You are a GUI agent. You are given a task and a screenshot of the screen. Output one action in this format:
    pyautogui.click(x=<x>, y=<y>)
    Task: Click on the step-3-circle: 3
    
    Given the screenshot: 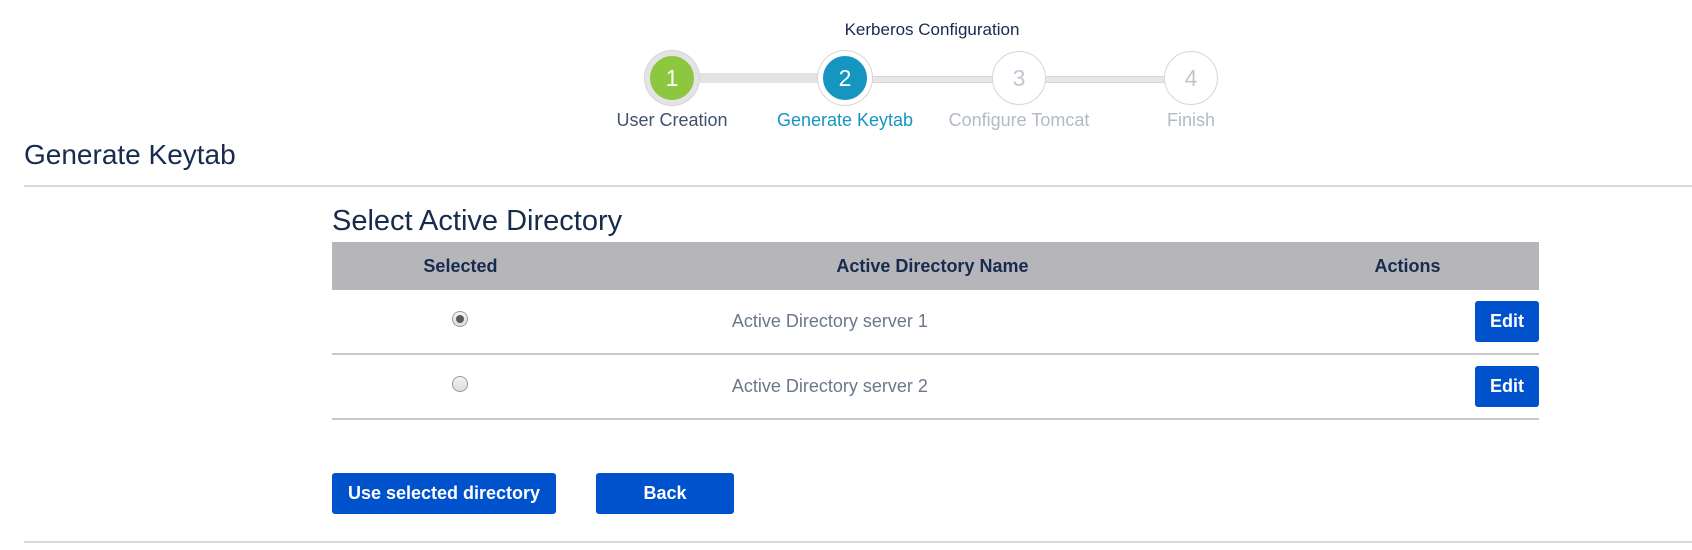 What is the action you would take?
    pyautogui.click(x=1019, y=78)
    